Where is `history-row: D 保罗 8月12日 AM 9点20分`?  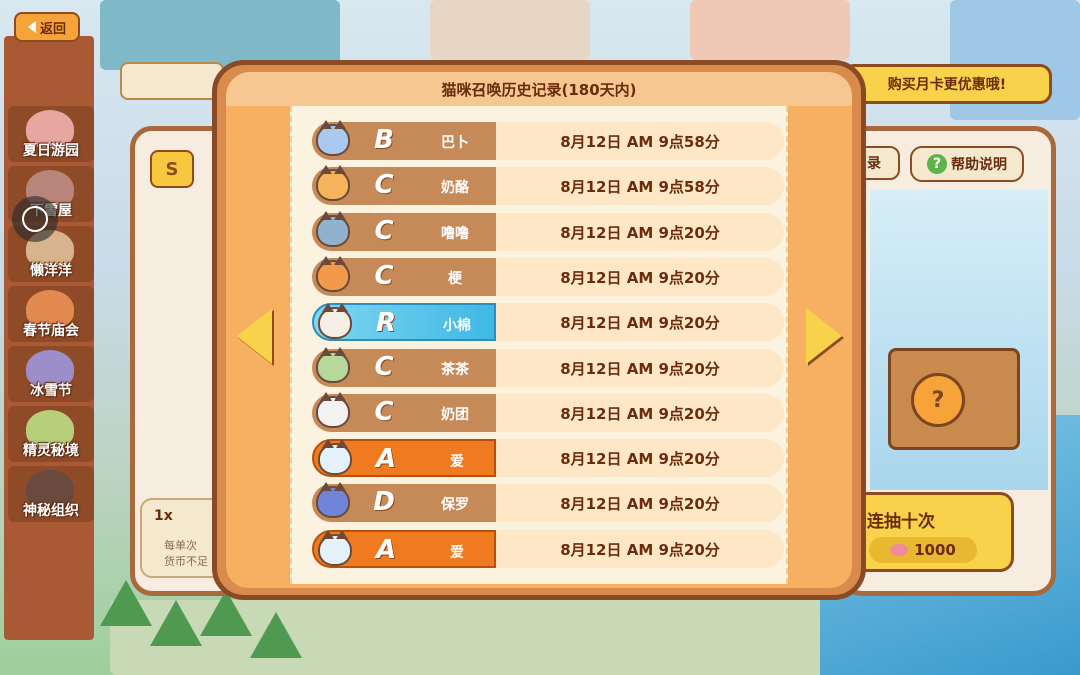 history-row: D 保罗 8月12日 AM 9点20分 is located at coordinates (548, 502).